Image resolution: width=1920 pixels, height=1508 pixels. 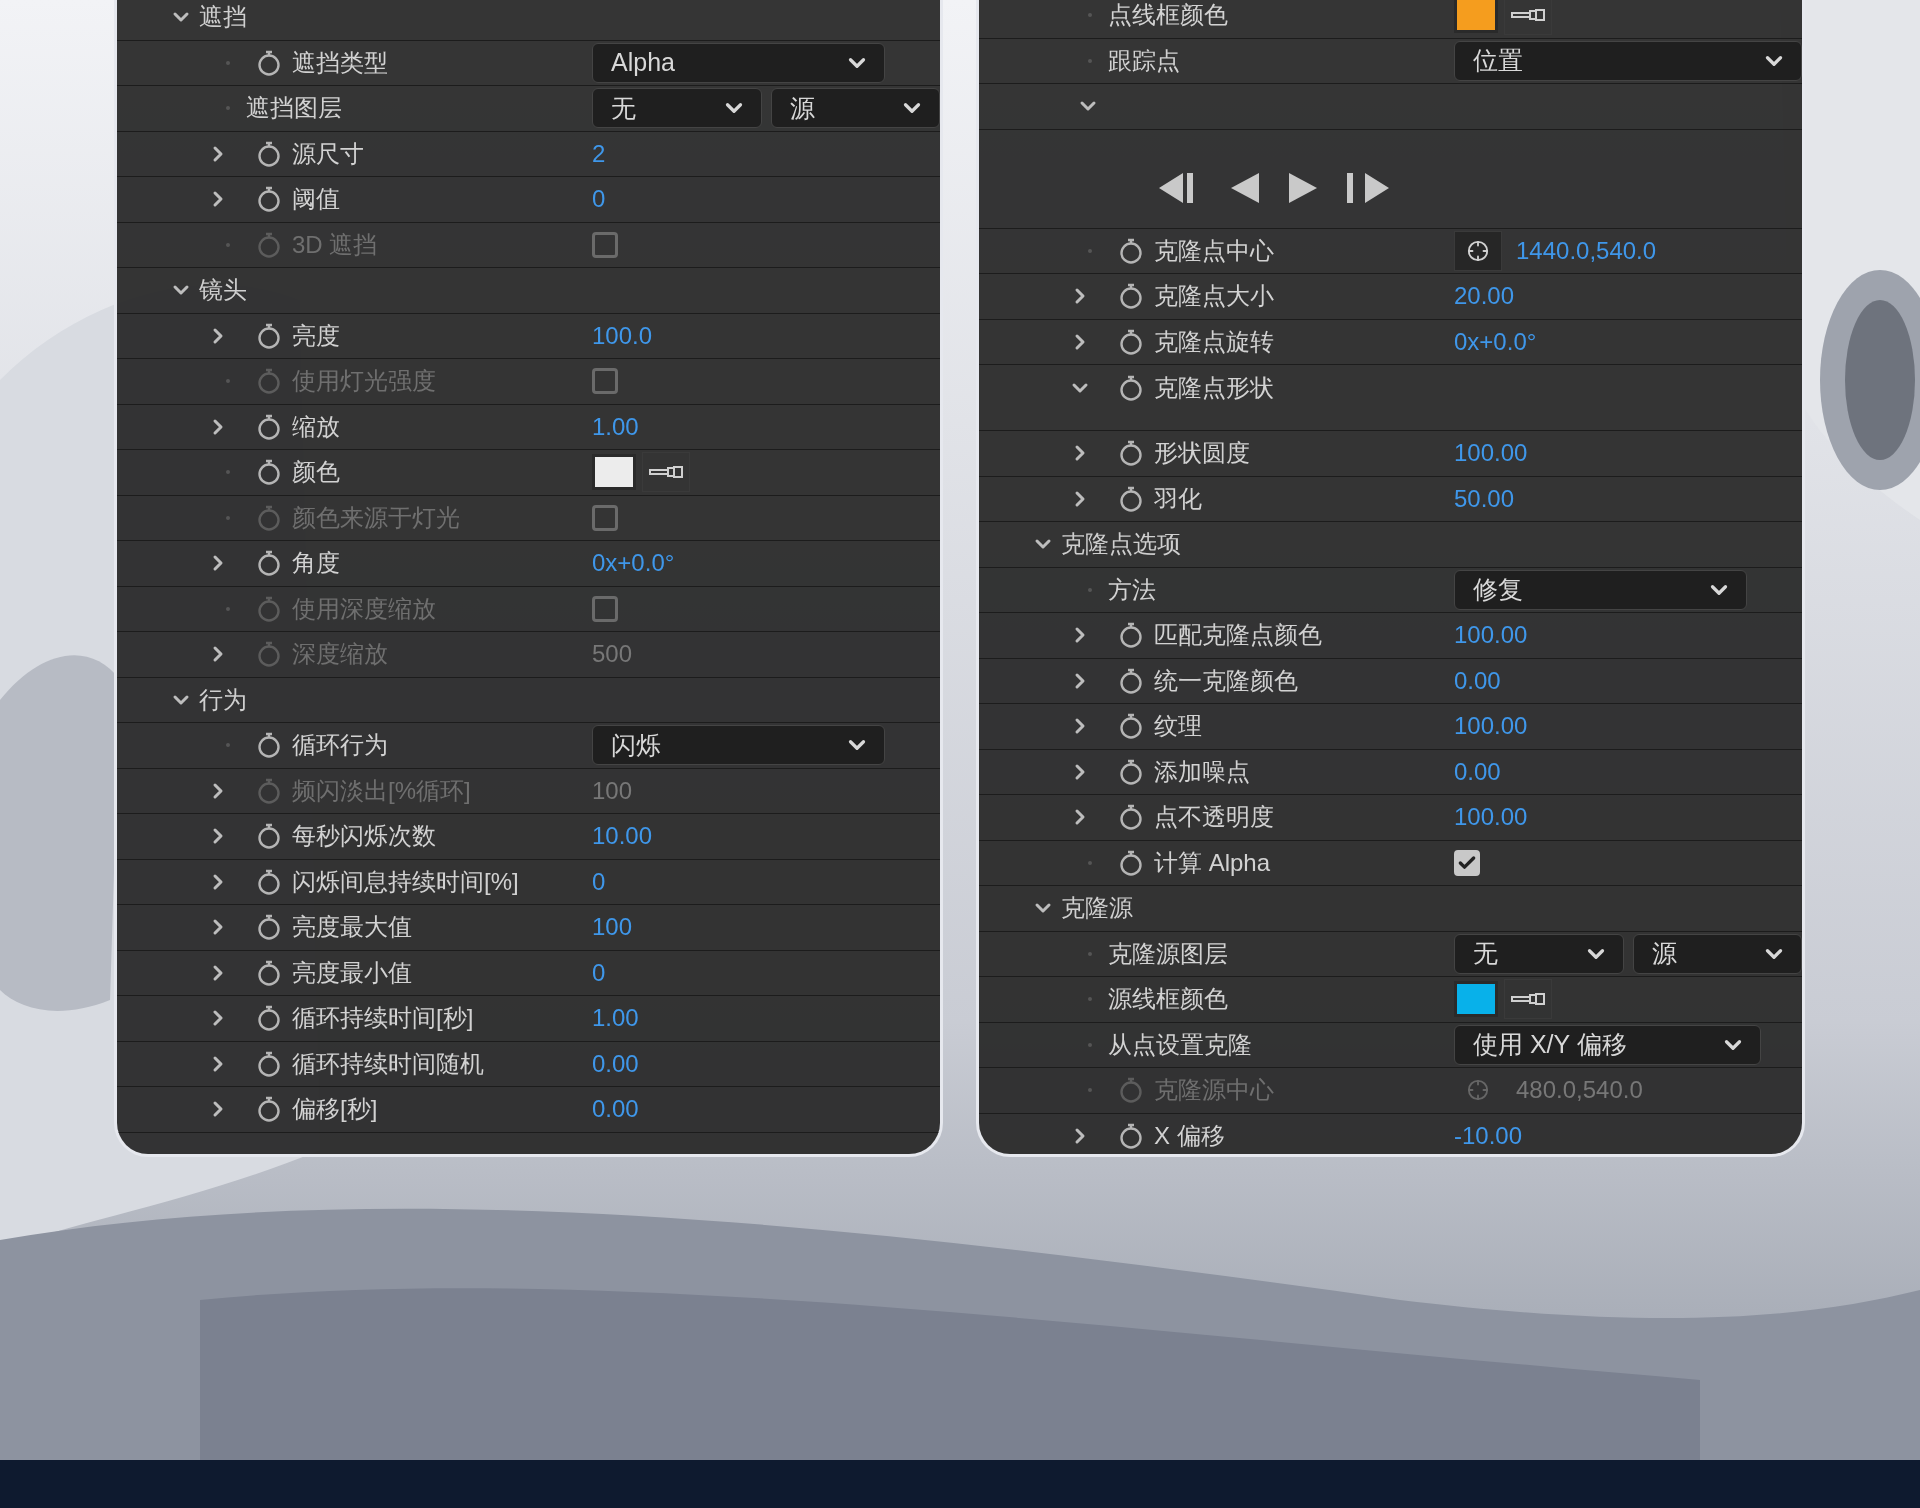 What do you see at coordinates (1600, 589) in the screenshot?
I see `dropdown: 修复` at bounding box center [1600, 589].